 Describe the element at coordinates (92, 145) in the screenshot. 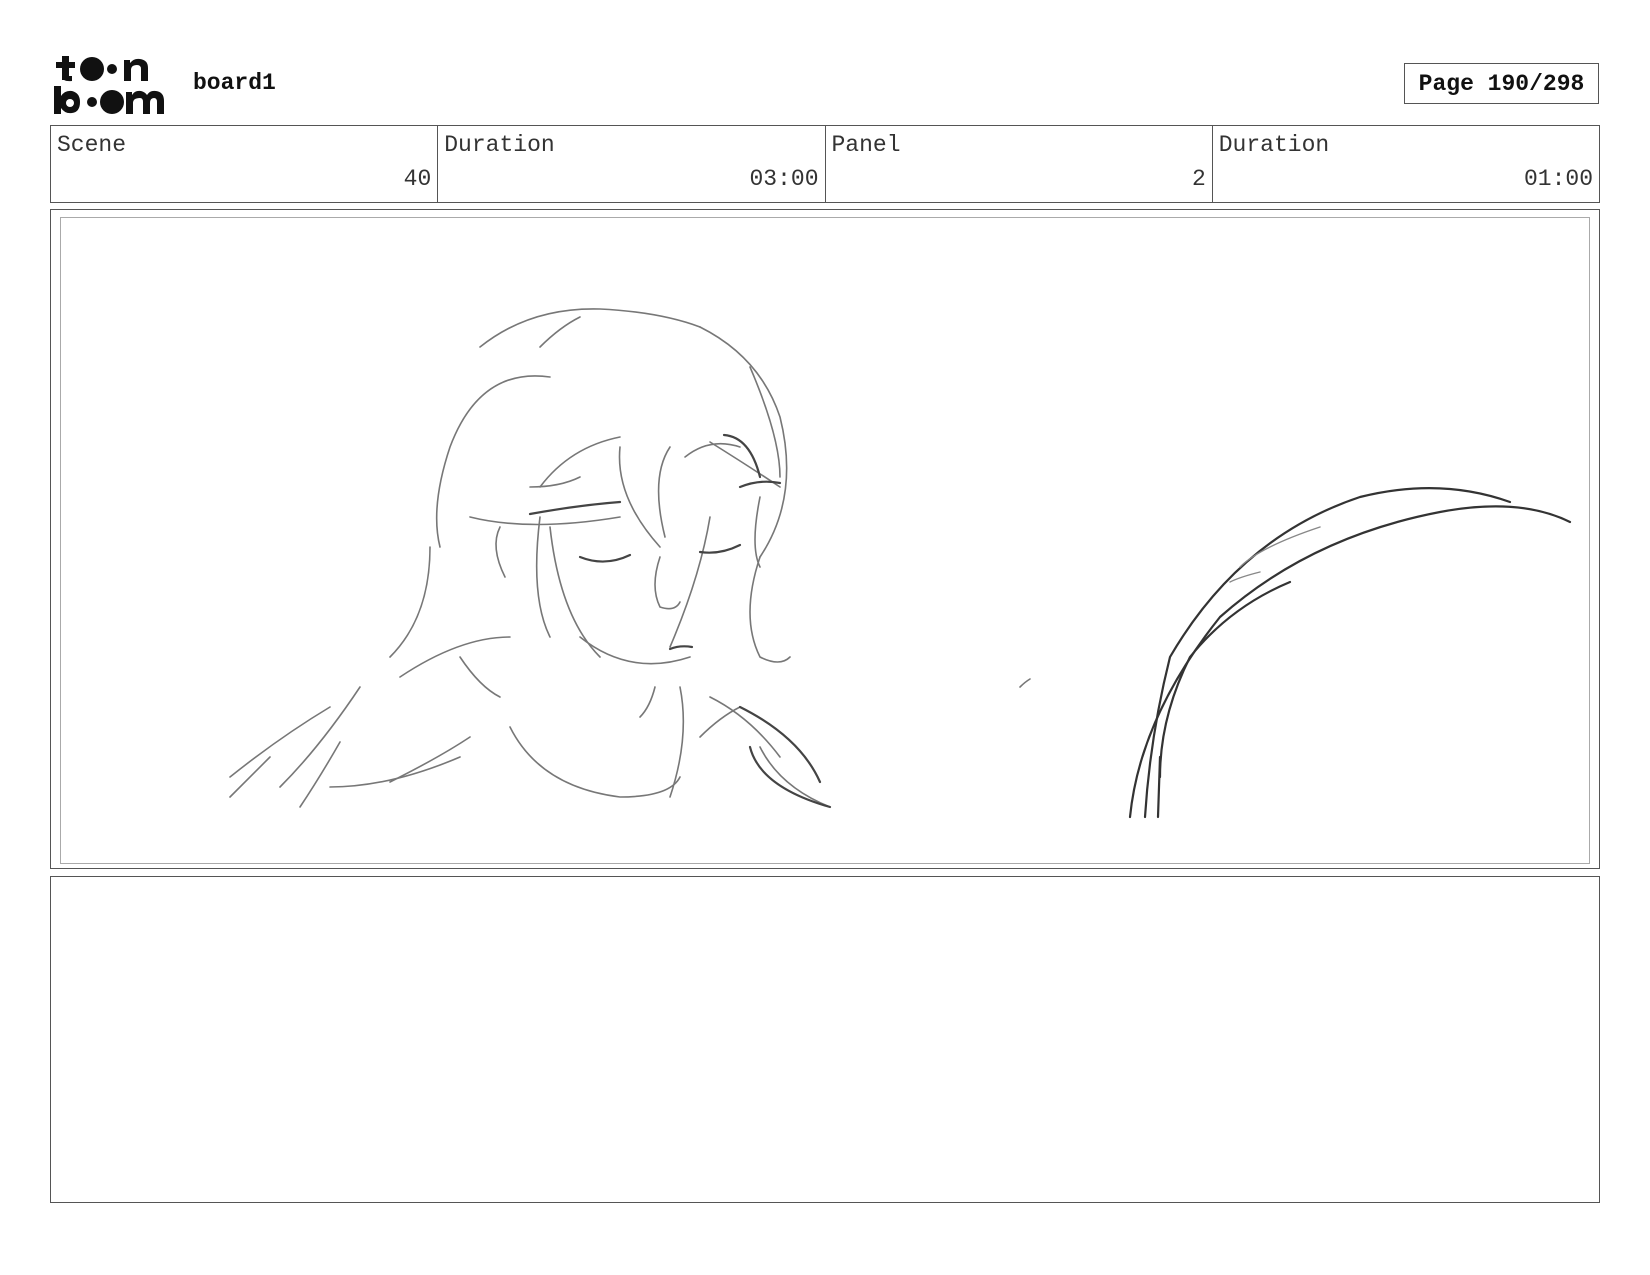

I see `scene-label: Scene` at that location.